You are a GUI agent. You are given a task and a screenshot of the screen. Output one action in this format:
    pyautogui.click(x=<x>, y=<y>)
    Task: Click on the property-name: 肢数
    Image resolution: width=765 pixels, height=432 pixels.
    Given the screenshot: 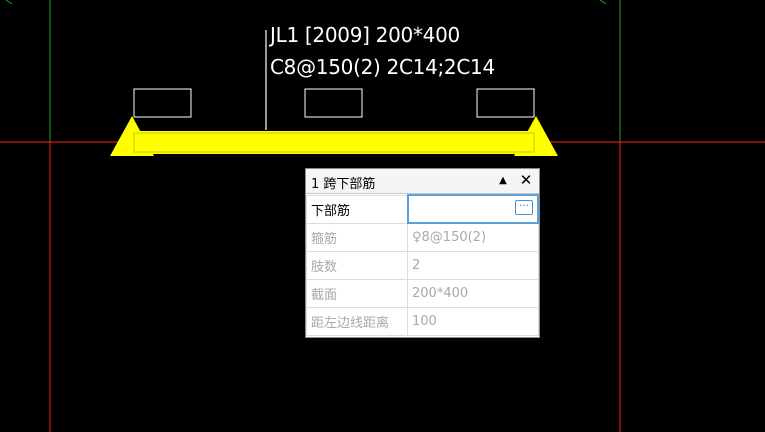 What is the action you would take?
    pyautogui.click(x=357, y=265)
    